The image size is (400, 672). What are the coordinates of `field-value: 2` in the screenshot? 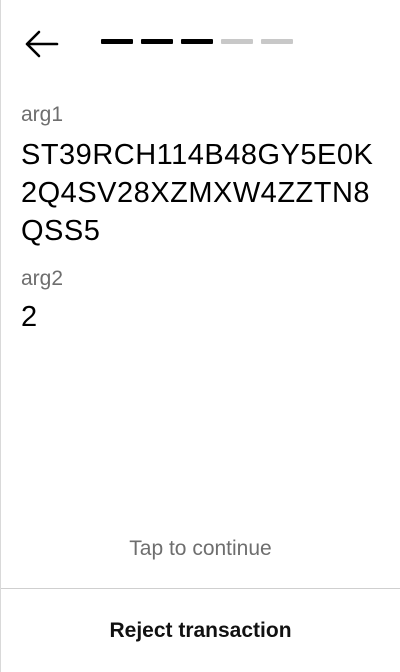 It's located at (29, 317).